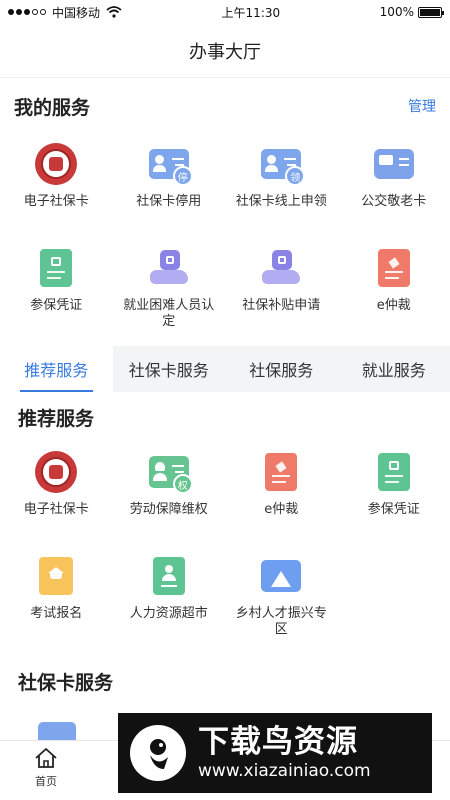 This screenshot has height=800, width=450. I want to click on status-time: 上午11:30, so click(251, 12).